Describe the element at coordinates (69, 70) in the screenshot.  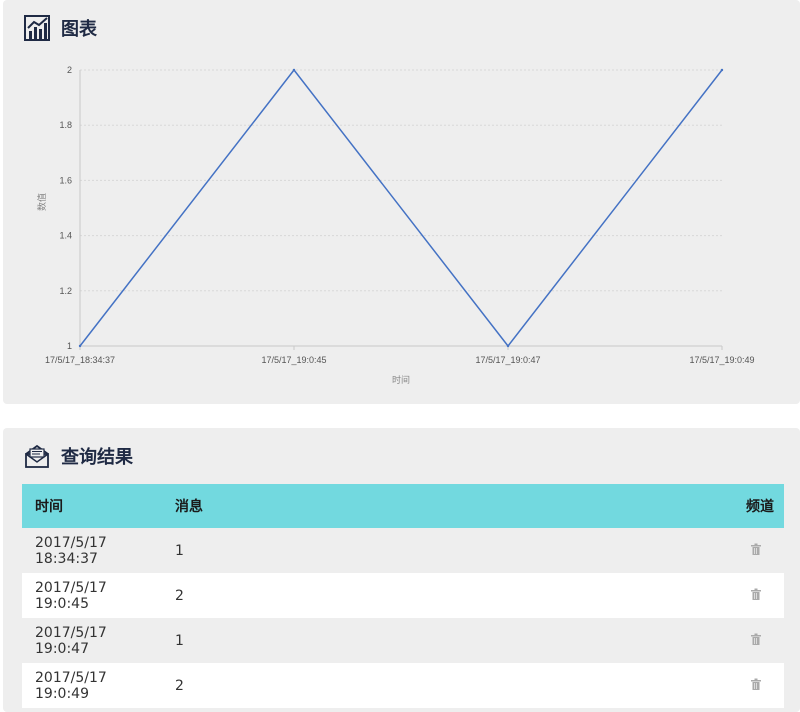
I see `y-tick-label: 2` at that location.